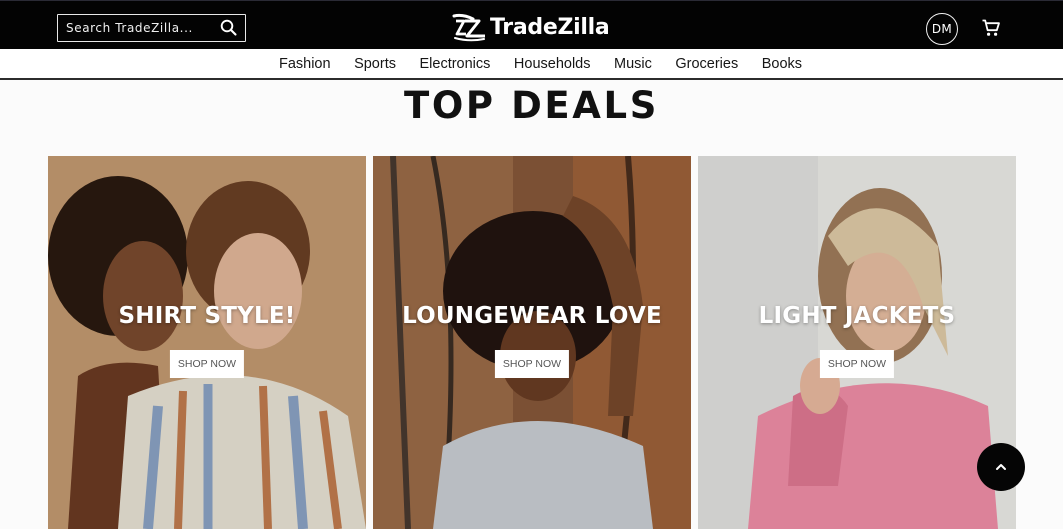 Image resolution: width=1063 pixels, height=529 pixels. I want to click on scroll-to-top-button, so click(1001, 467).